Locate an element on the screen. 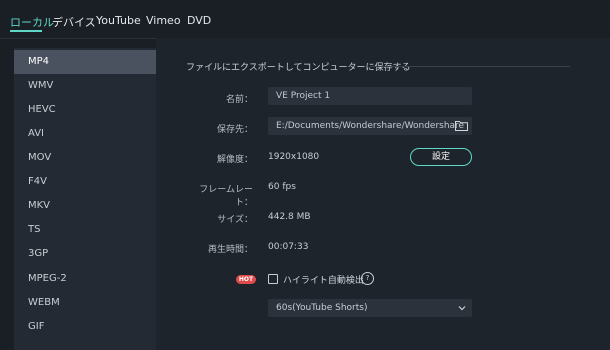  highlight-duration-select: 60s(YouTube Shorts) is located at coordinates (370, 308).